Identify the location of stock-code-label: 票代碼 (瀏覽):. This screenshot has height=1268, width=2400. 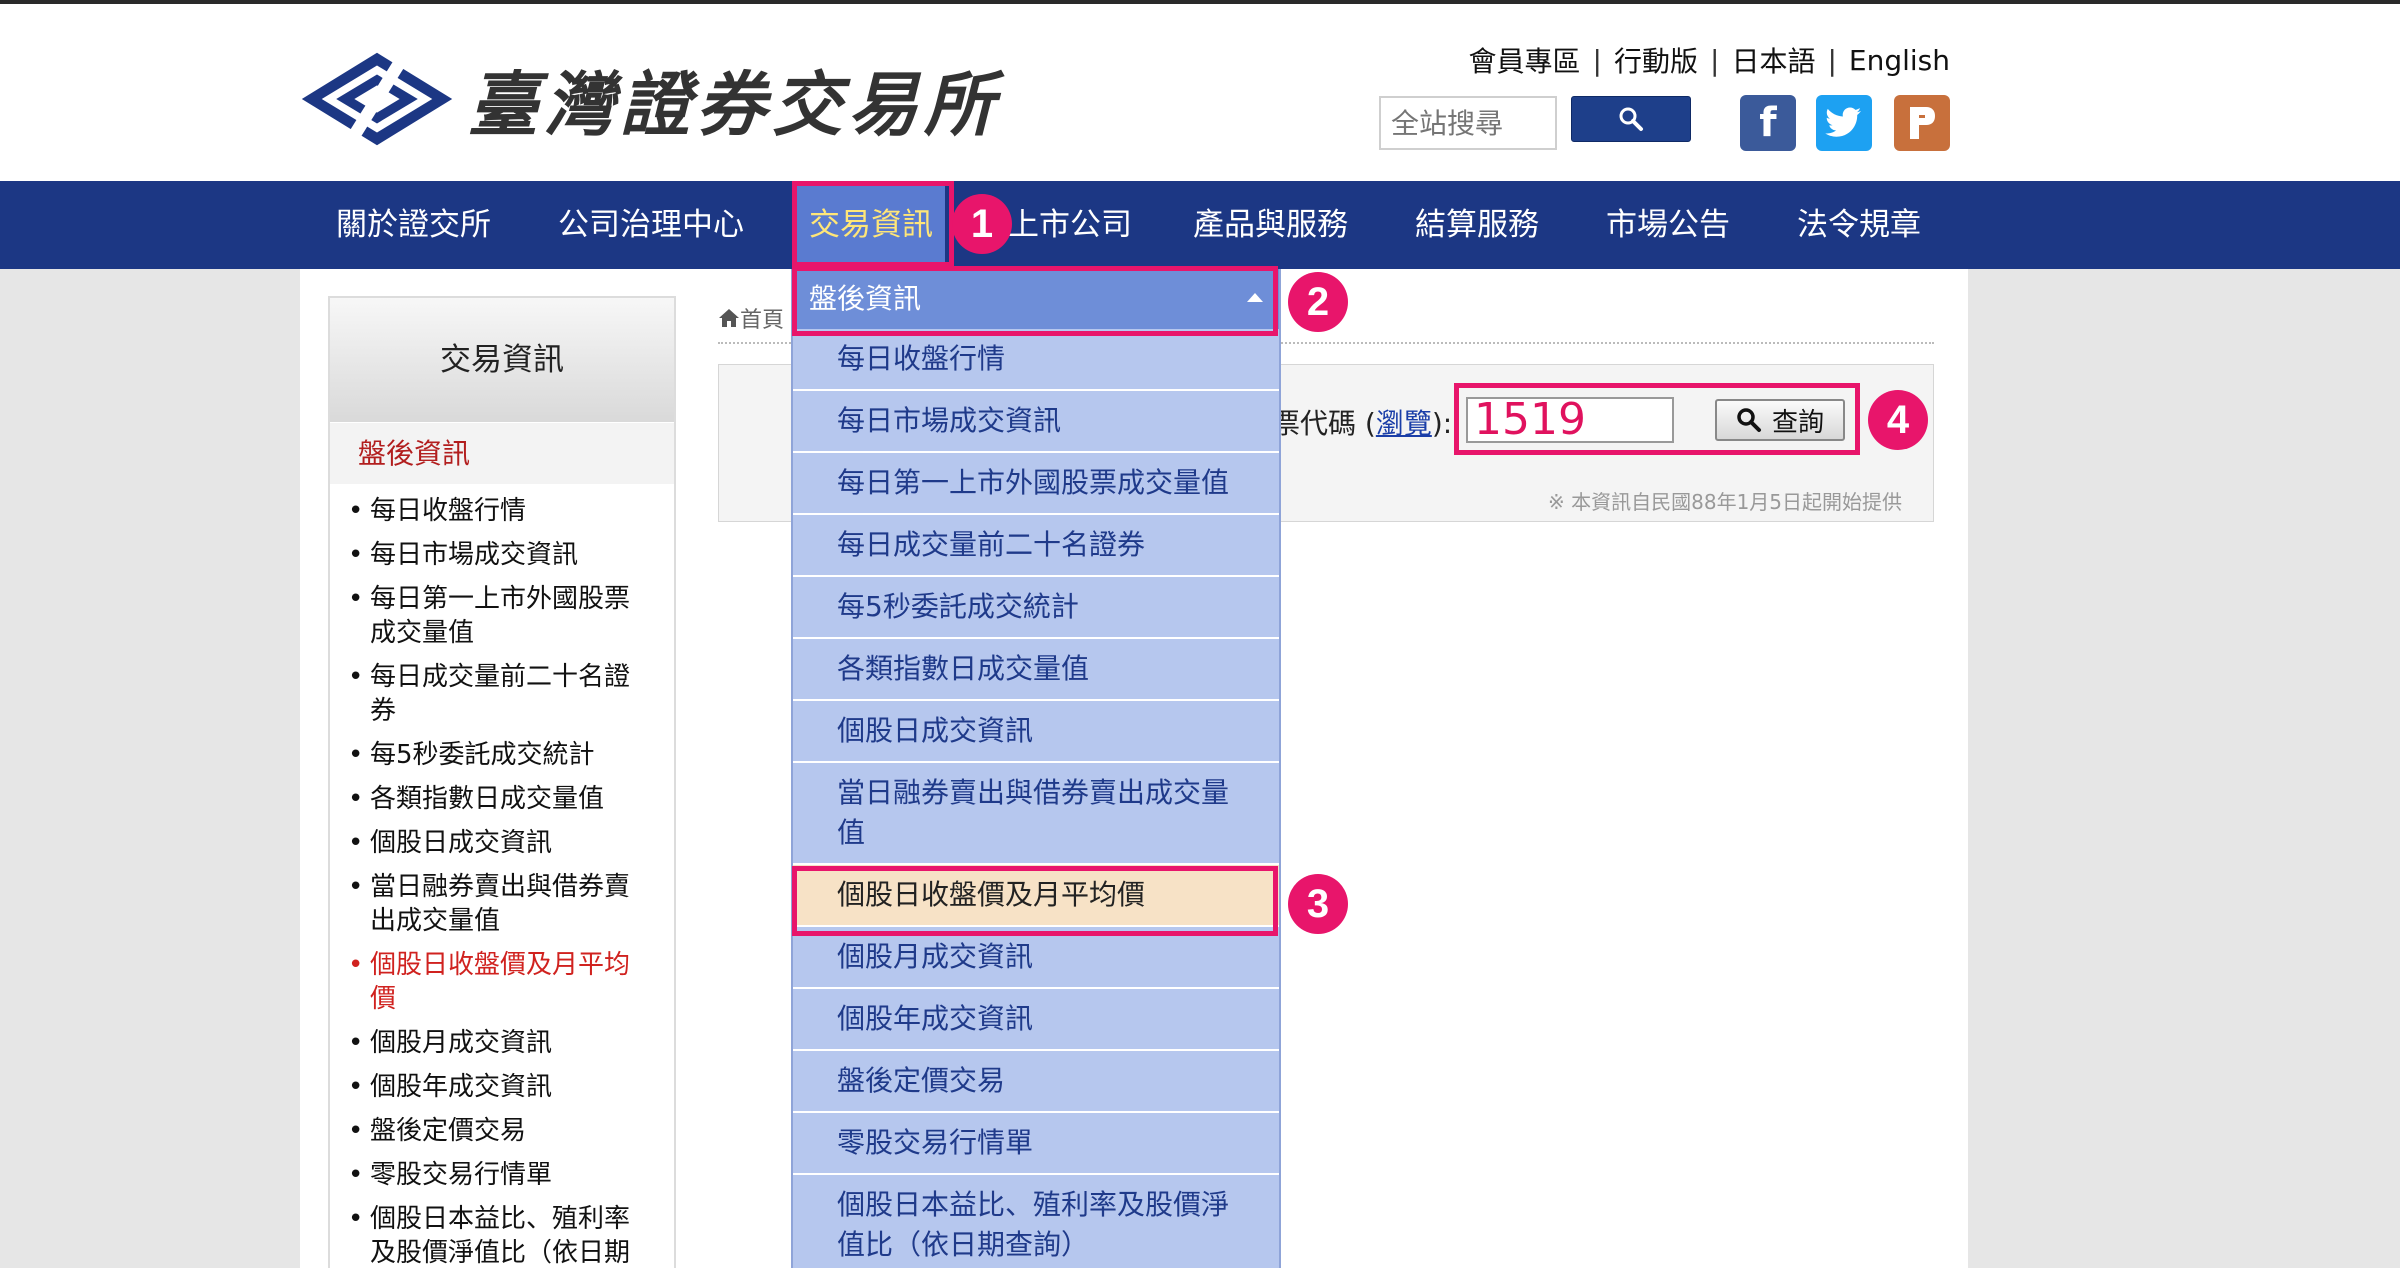
(1362, 423).